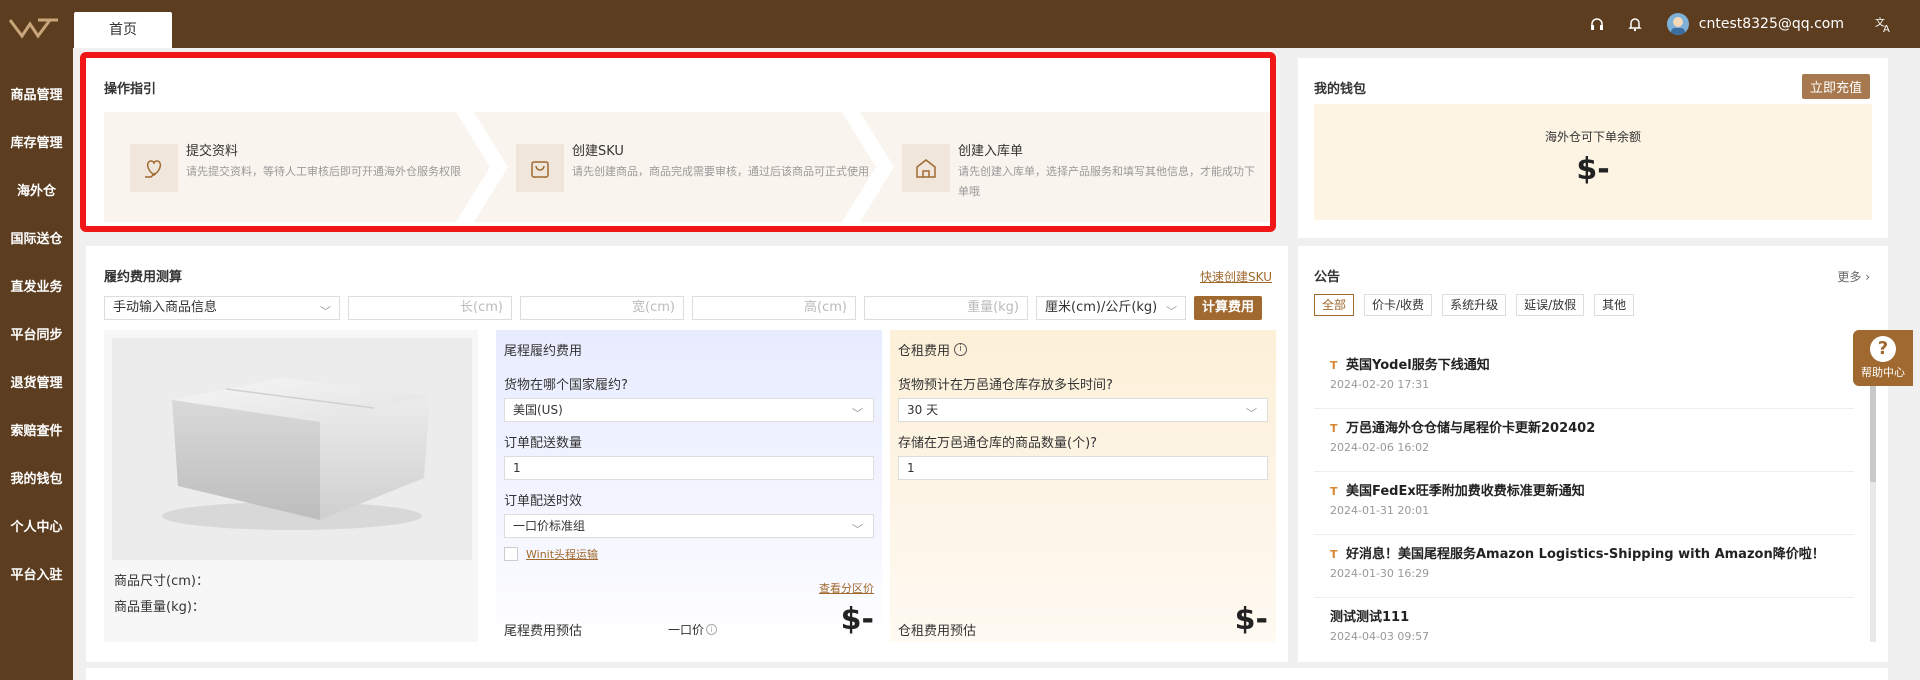 The width and height of the screenshot is (1920, 680). I want to click on language-icon: 文A, so click(1884, 24).